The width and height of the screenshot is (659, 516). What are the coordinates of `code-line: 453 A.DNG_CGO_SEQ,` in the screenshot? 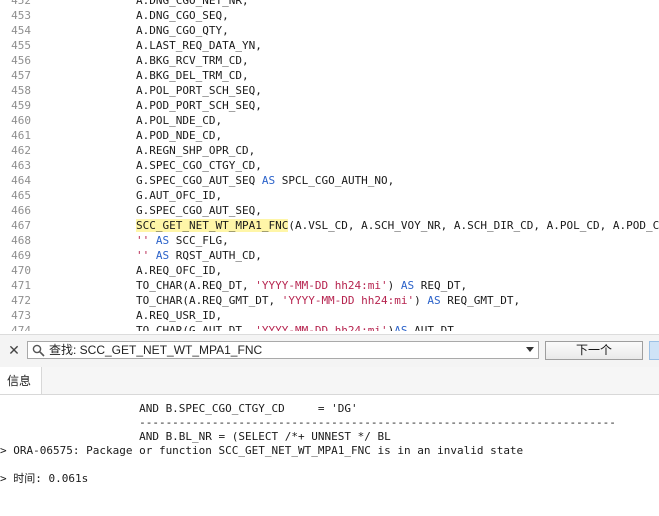 It's located at (329, 15).